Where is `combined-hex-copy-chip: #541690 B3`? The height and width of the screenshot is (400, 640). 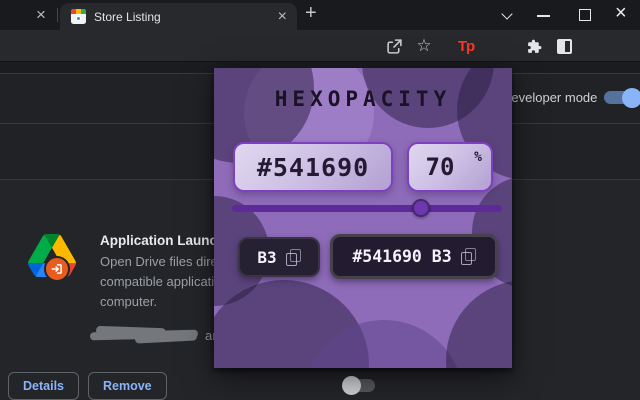 combined-hex-copy-chip: #541690 B3 is located at coordinates (414, 256).